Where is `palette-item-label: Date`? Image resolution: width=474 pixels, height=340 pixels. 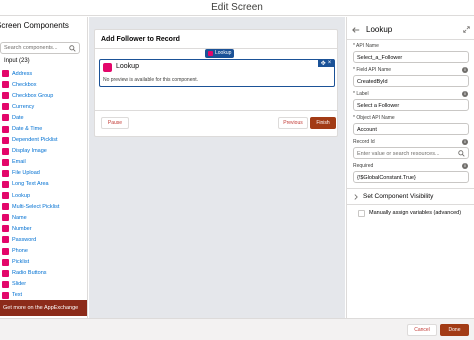 palette-item-label: Date is located at coordinates (18, 117).